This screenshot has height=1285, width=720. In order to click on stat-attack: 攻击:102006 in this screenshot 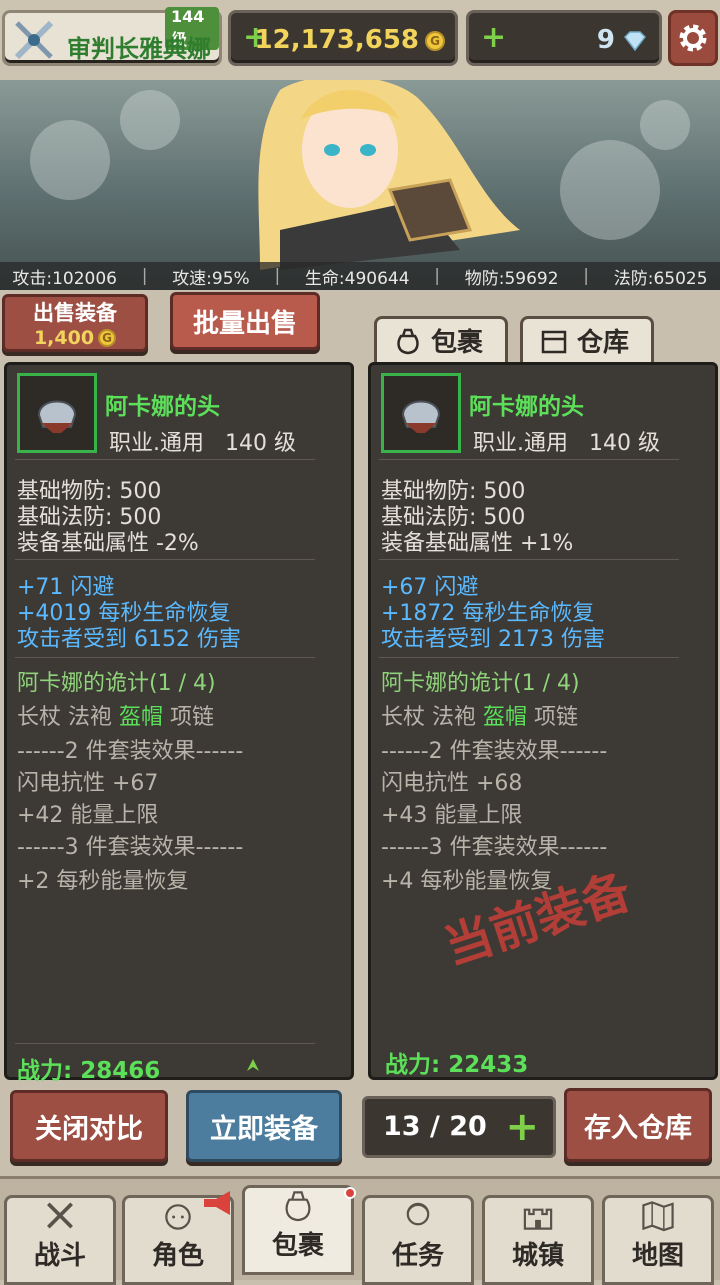, I will do `click(64, 278)`.